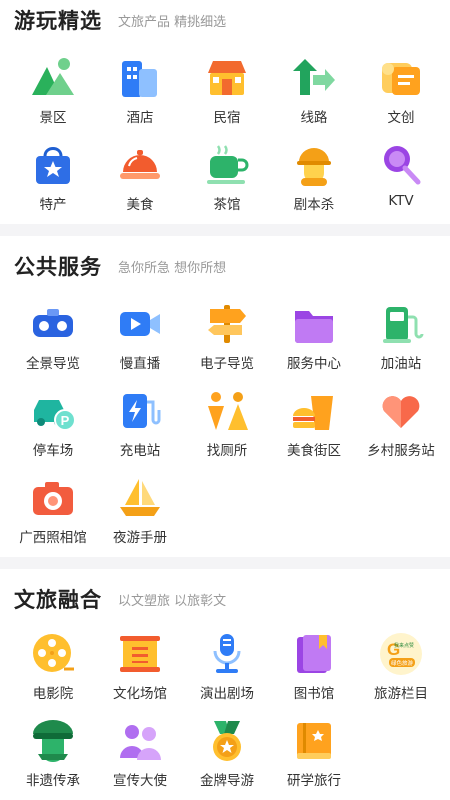 Image resolution: width=450 pixels, height=800 pixels. Describe the element at coordinates (140, 78) in the screenshot. I see `hotel-building-icon` at that location.